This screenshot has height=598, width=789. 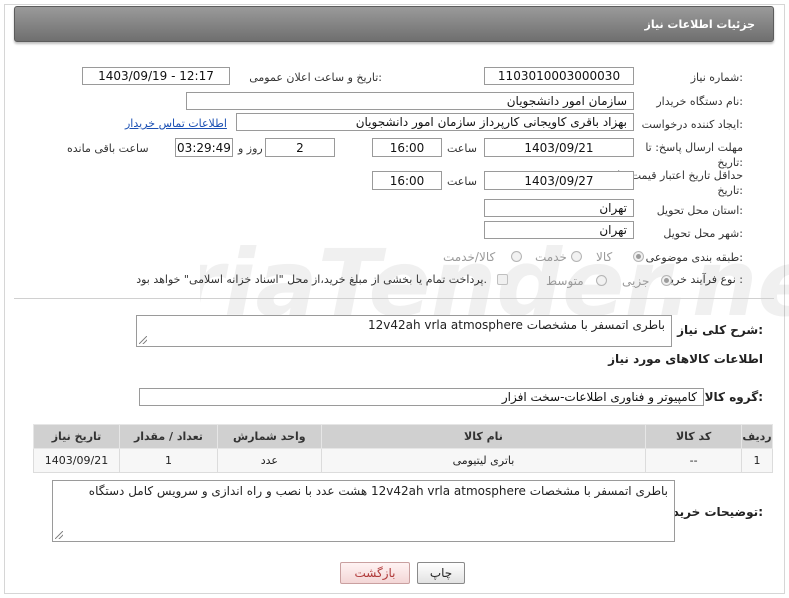 What do you see at coordinates (757, 460) in the screenshot?
I see `cell-row: 1` at bounding box center [757, 460].